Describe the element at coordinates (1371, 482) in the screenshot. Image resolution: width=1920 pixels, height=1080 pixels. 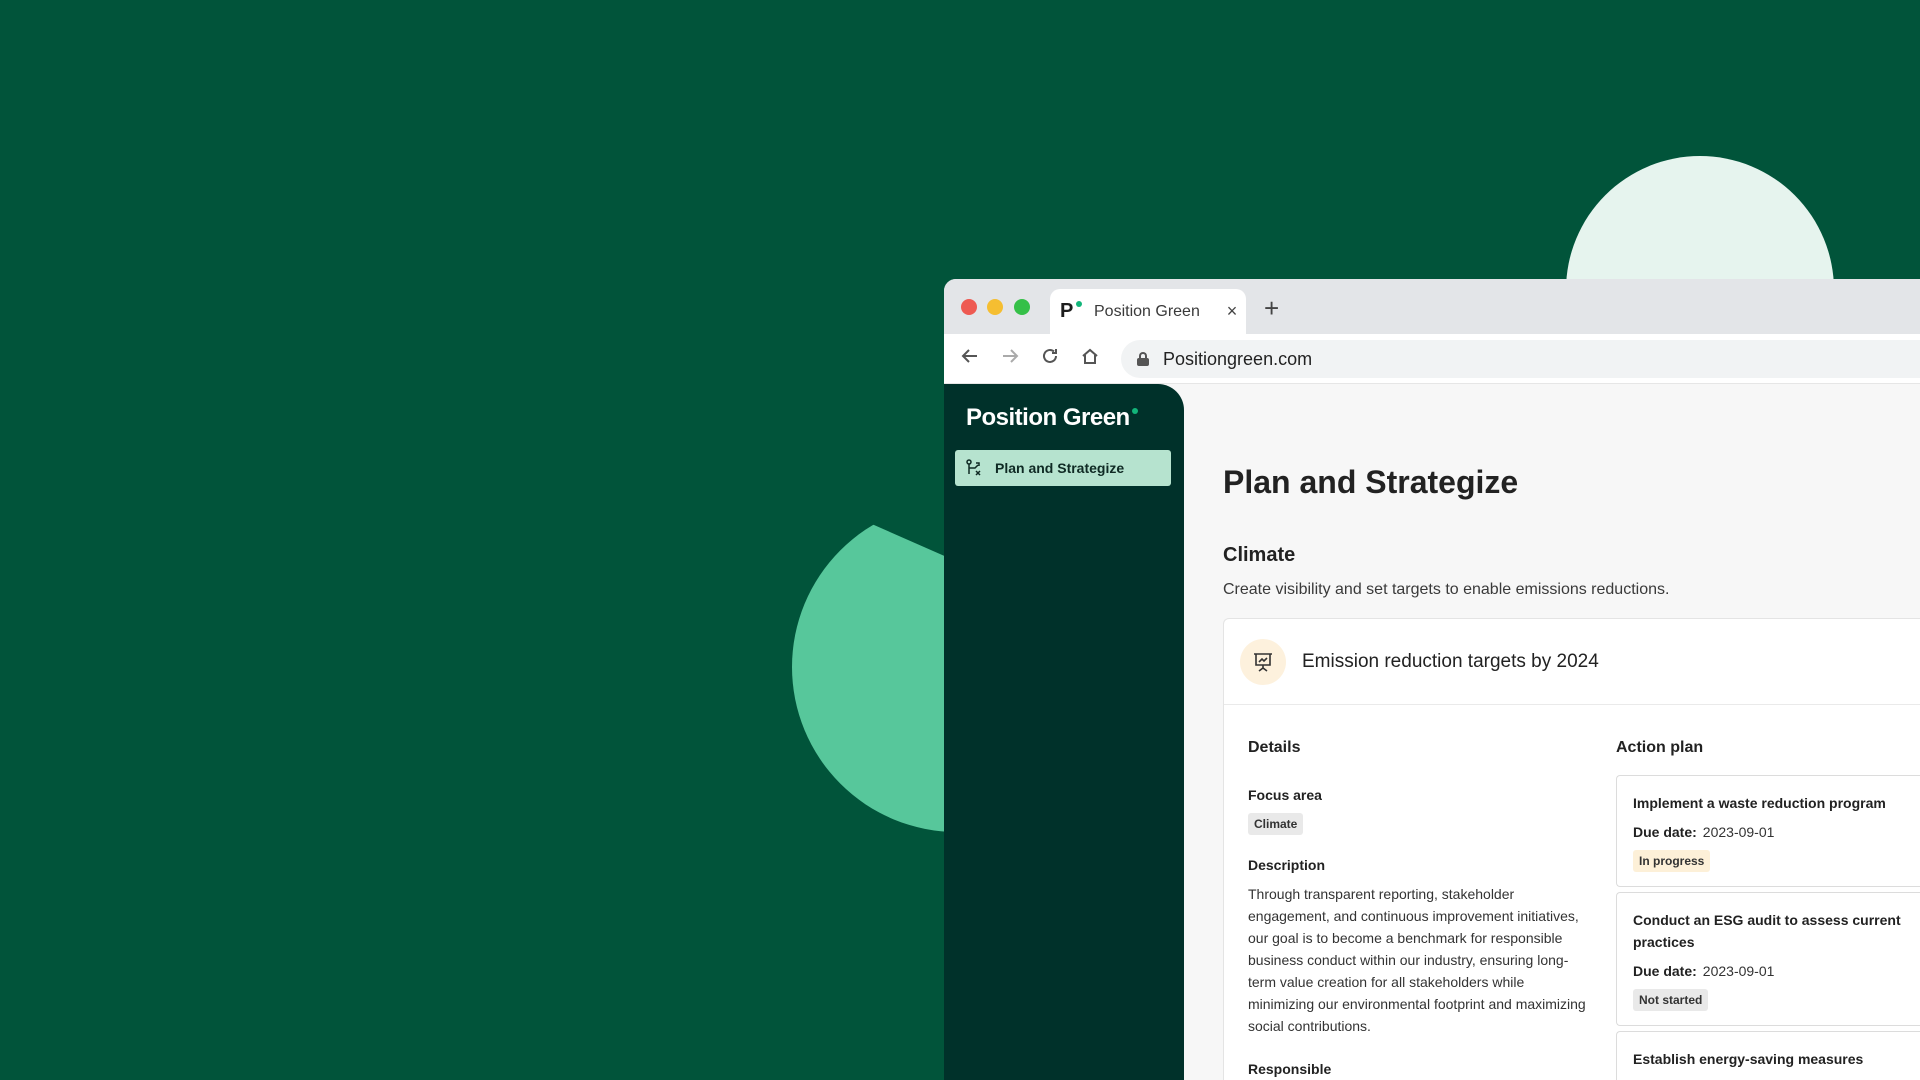
I see `page-title: Plan and Strategize` at that location.